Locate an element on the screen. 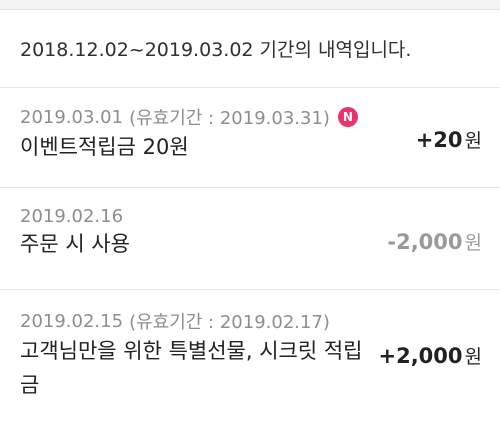 The height and width of the screenshot is (430, 500). entry-amount: +2,000 원 is located at coordinates (430, 355).